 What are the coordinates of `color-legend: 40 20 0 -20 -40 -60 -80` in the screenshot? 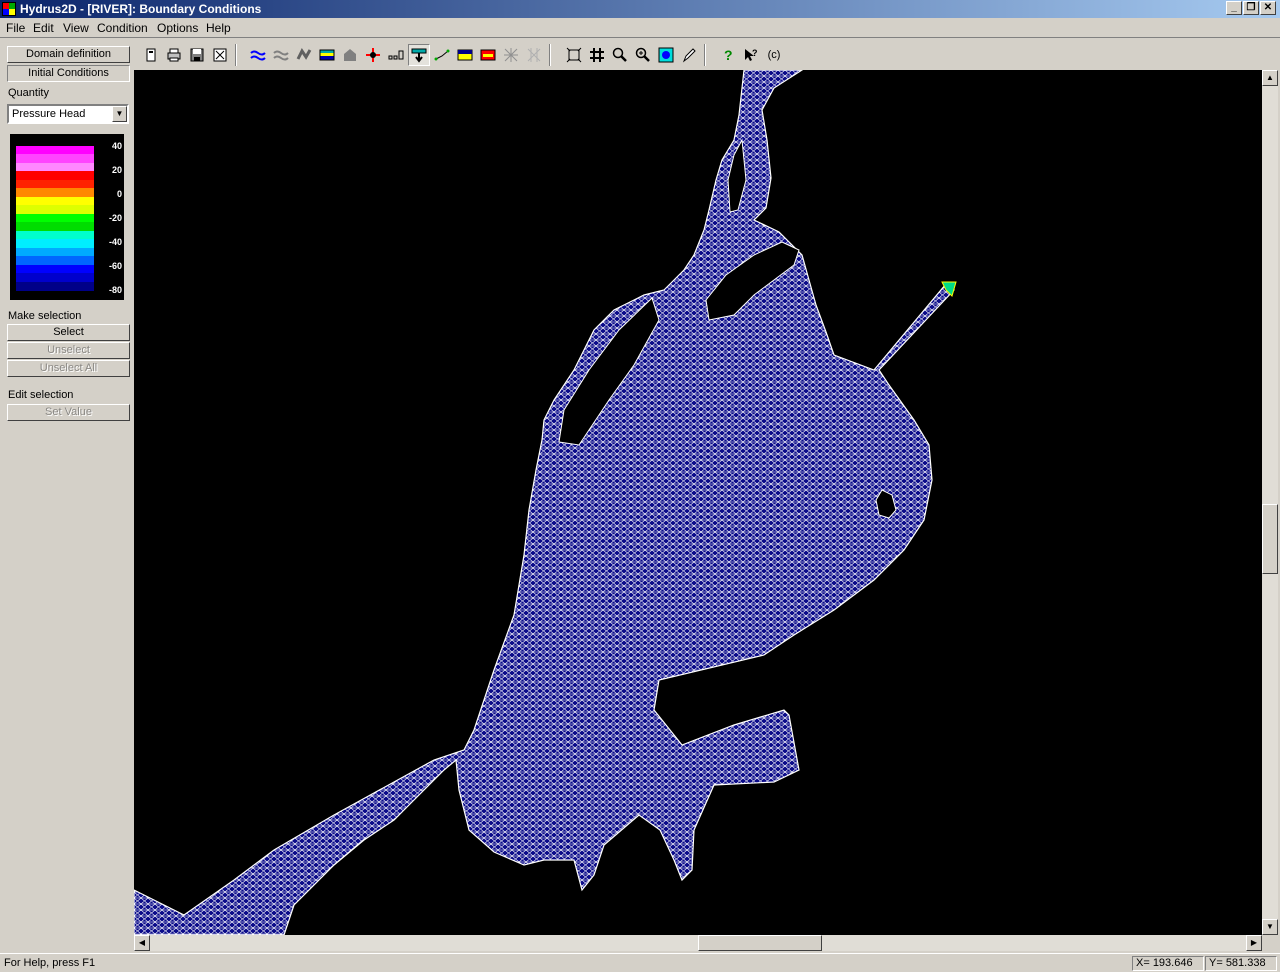 It's located at (67, 217).